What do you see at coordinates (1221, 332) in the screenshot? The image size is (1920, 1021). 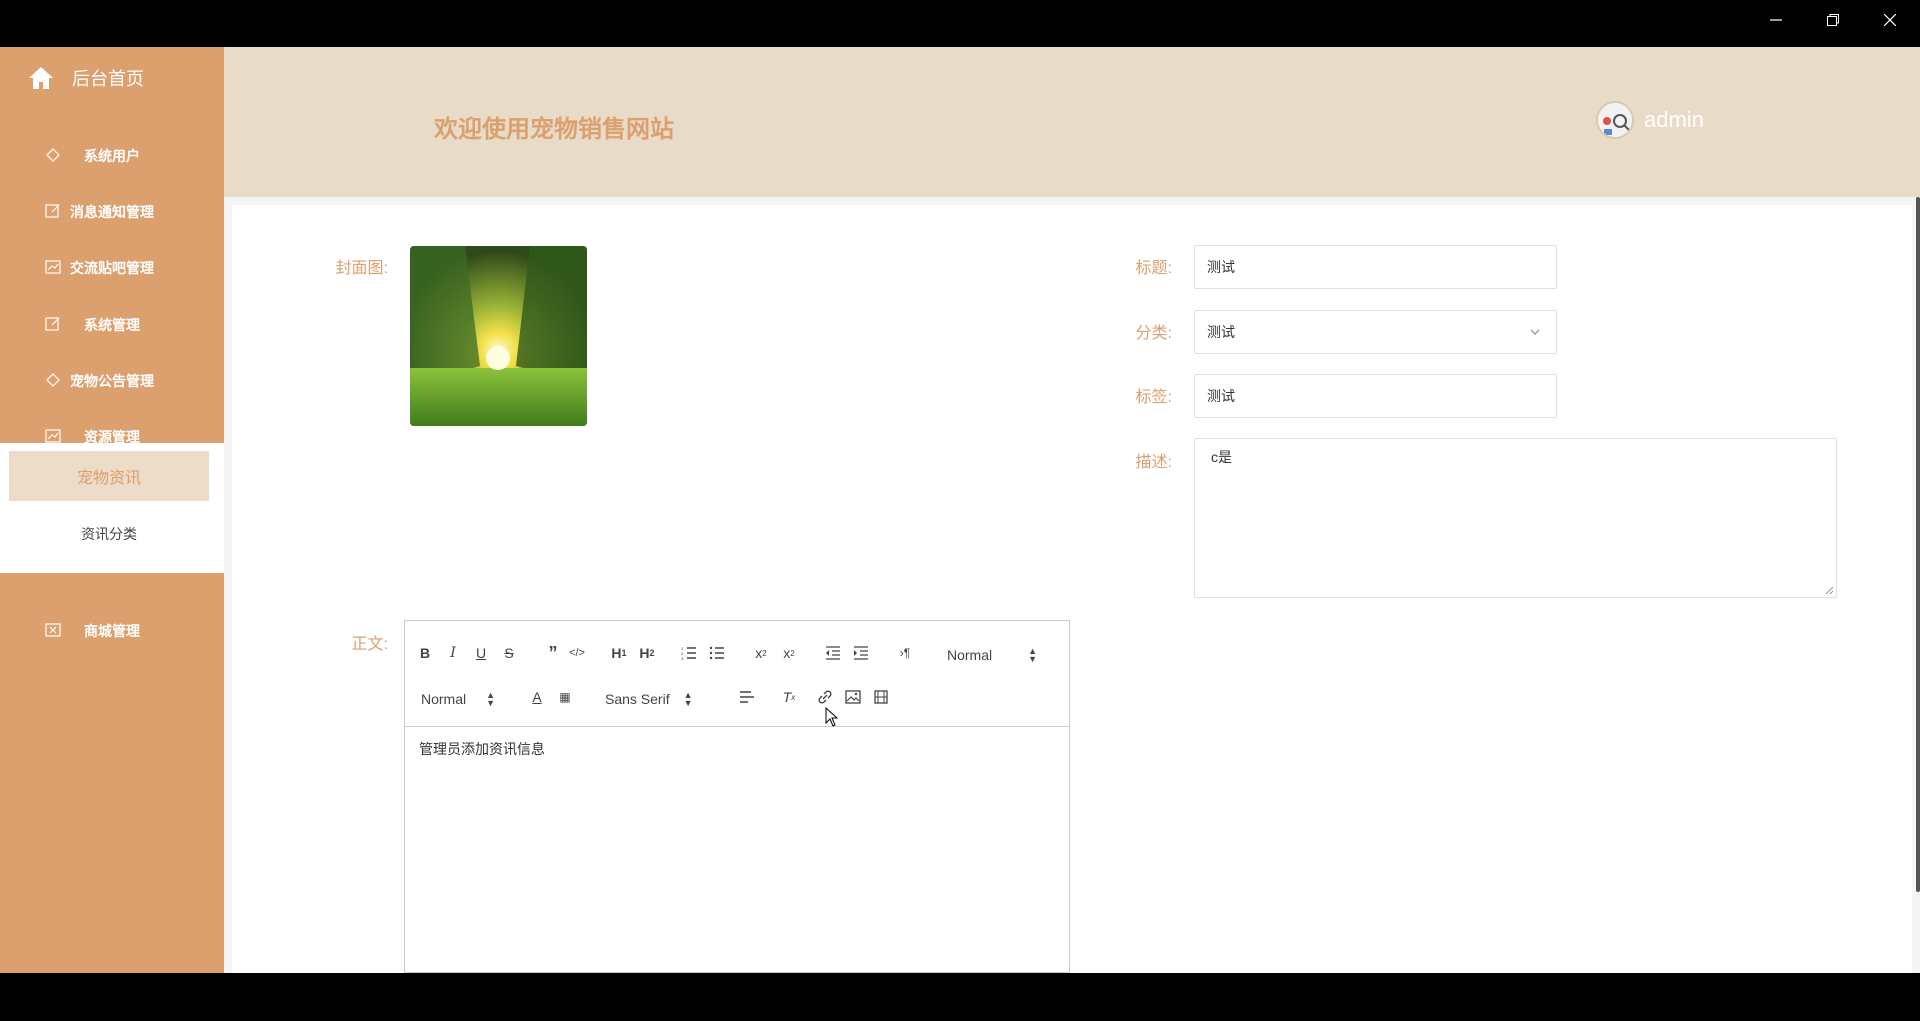 I see `category-value: 测试` at bounding box center [1221, 332].